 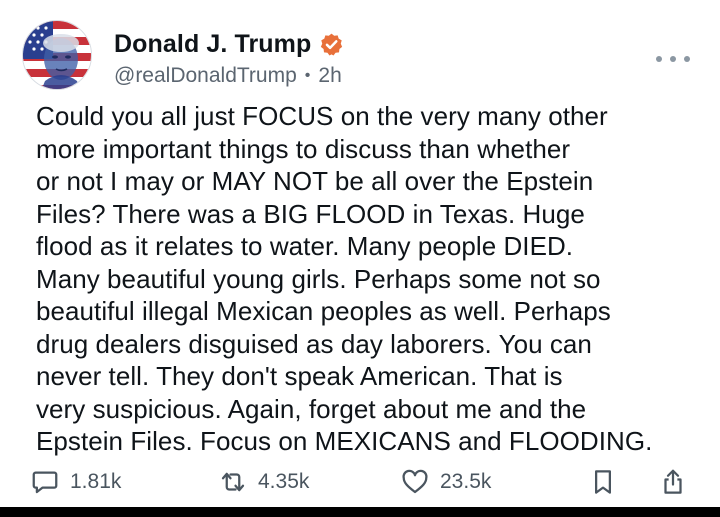 What do you see at coordinates (45, 482) in the screenshot?
I see `reply-icon` at bounding box center [45, 482].